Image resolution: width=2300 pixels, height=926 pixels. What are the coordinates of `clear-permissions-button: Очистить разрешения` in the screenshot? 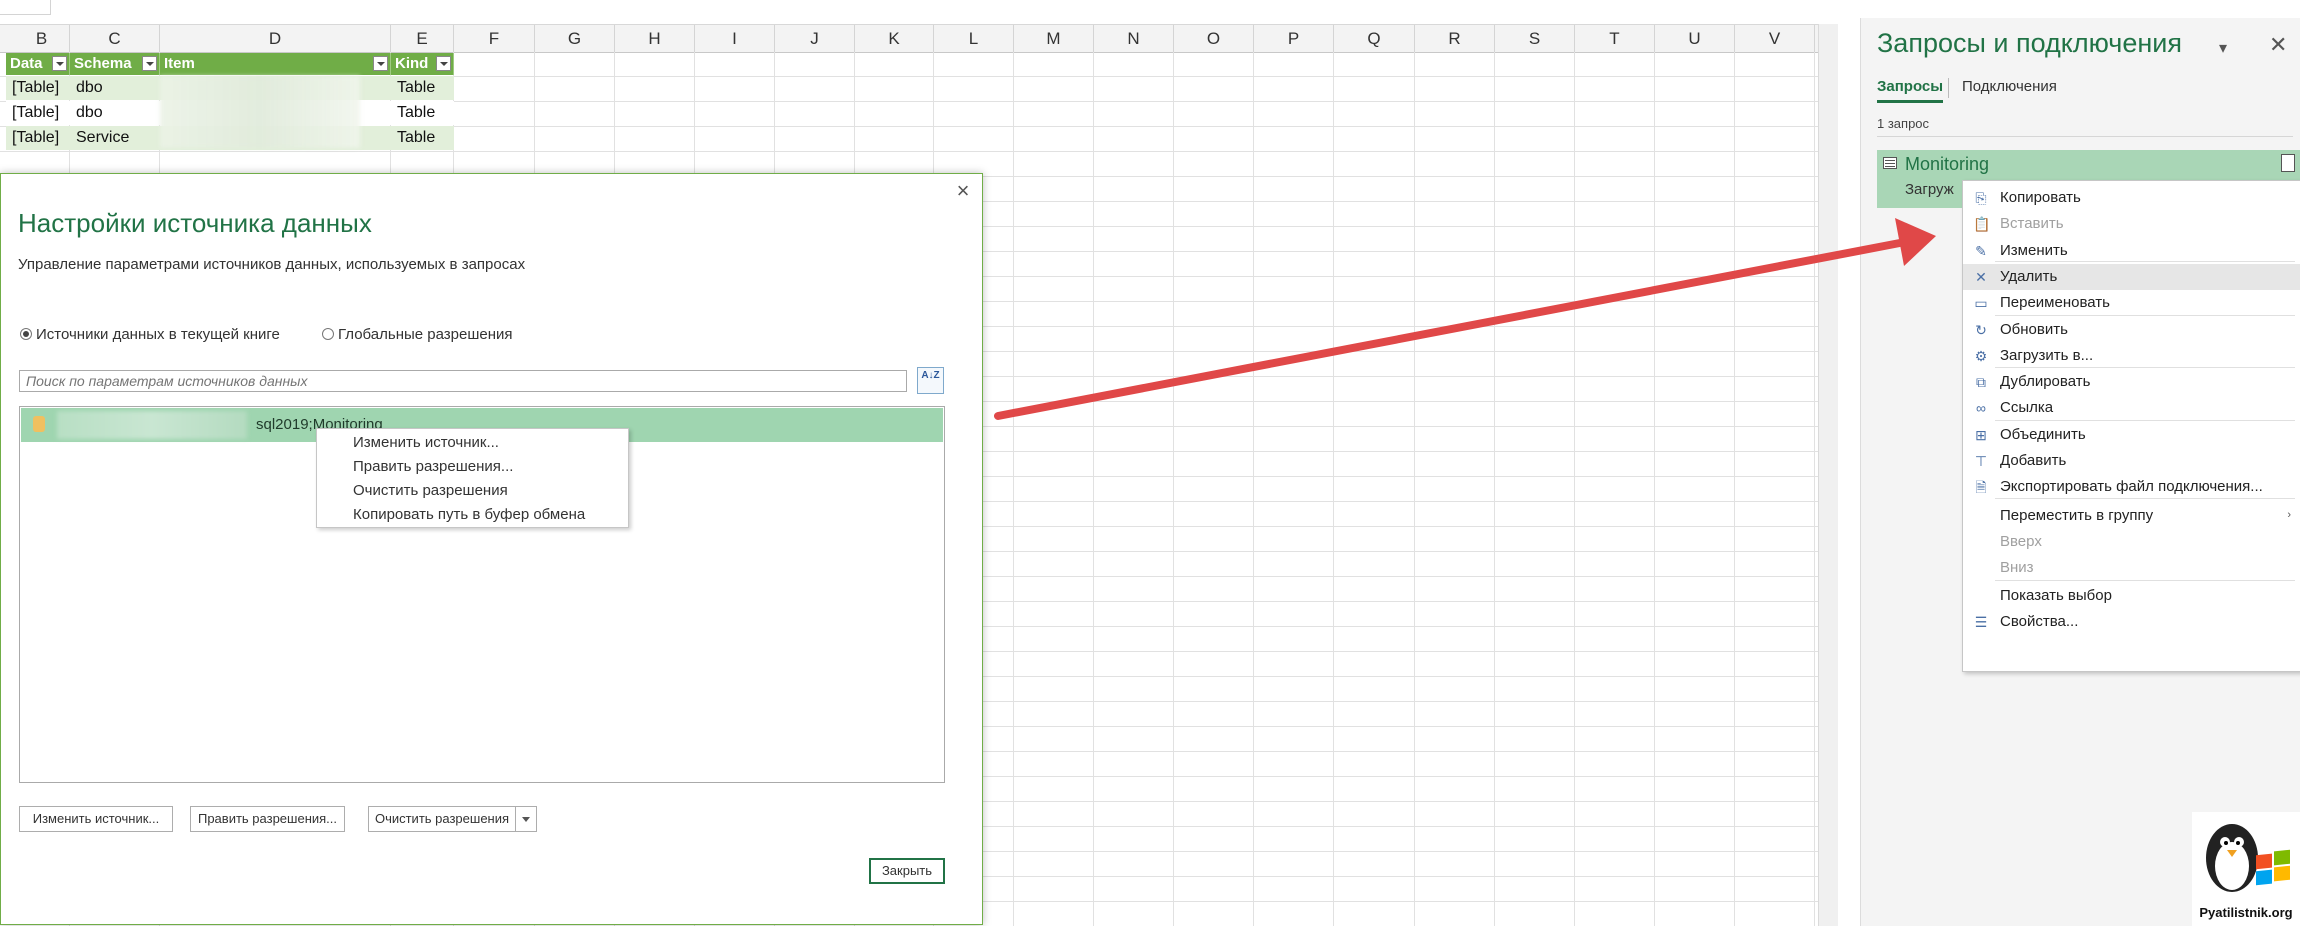 It's located at (442, 819).